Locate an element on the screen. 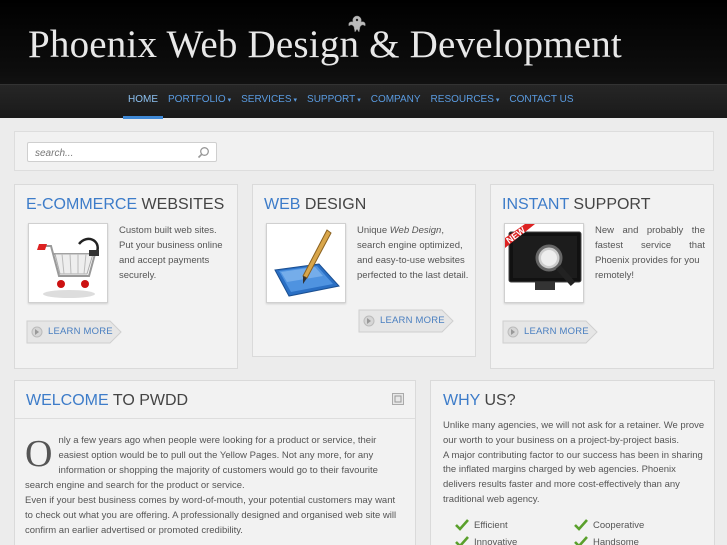 The width and height of the screenshot is (727, 545). text-line: Unique Web Design, is located at coordinates (414, 230).